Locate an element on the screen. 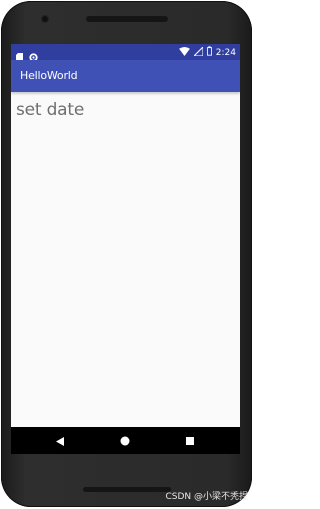  app-bar: HelloWorld is located at coordinates (125, 76).